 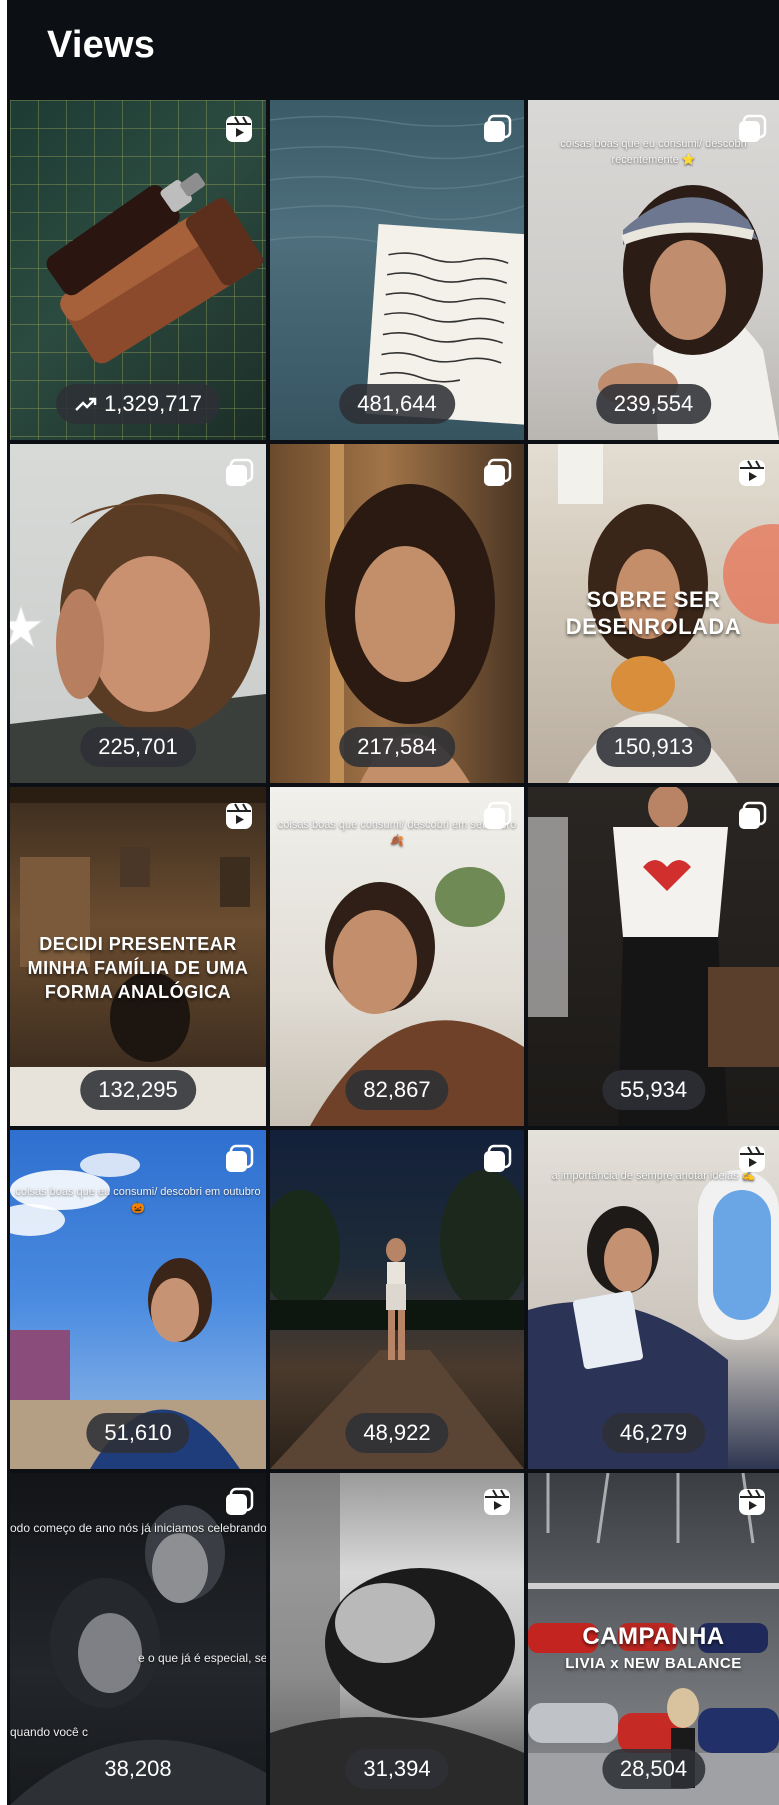 I want to click on view-count-badge: 239,554, so click(x=653, y=404).